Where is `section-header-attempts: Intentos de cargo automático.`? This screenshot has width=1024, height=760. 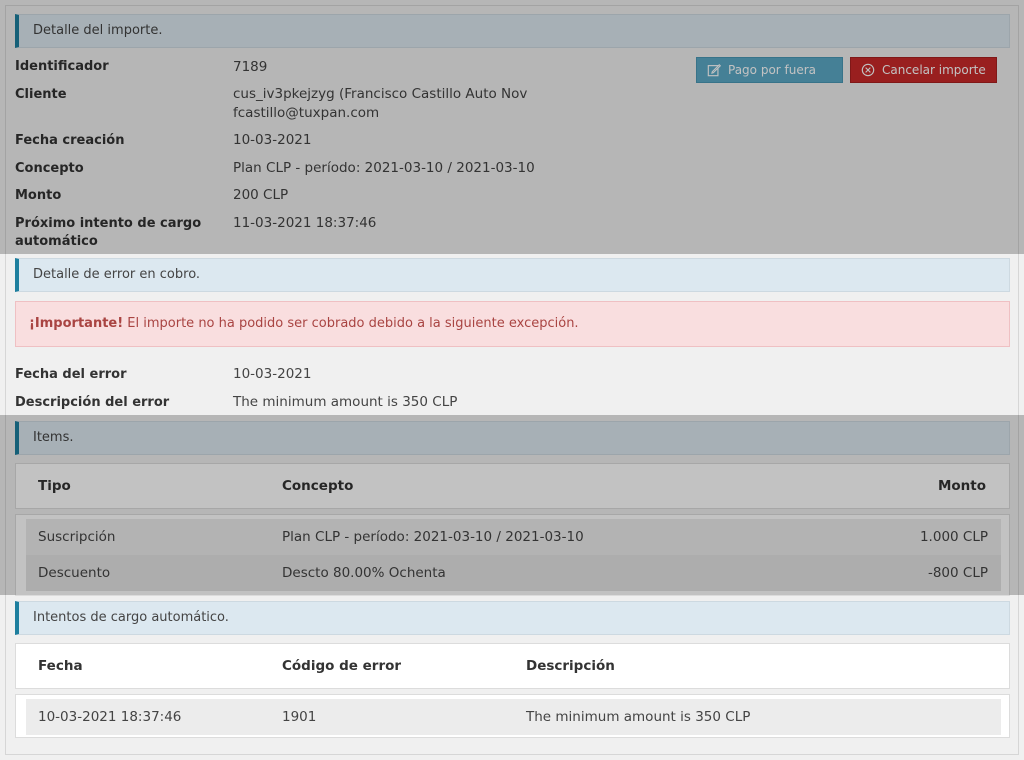
section-header-attempts: Intentos de cargo automático. is located at coordinates (512, 618).